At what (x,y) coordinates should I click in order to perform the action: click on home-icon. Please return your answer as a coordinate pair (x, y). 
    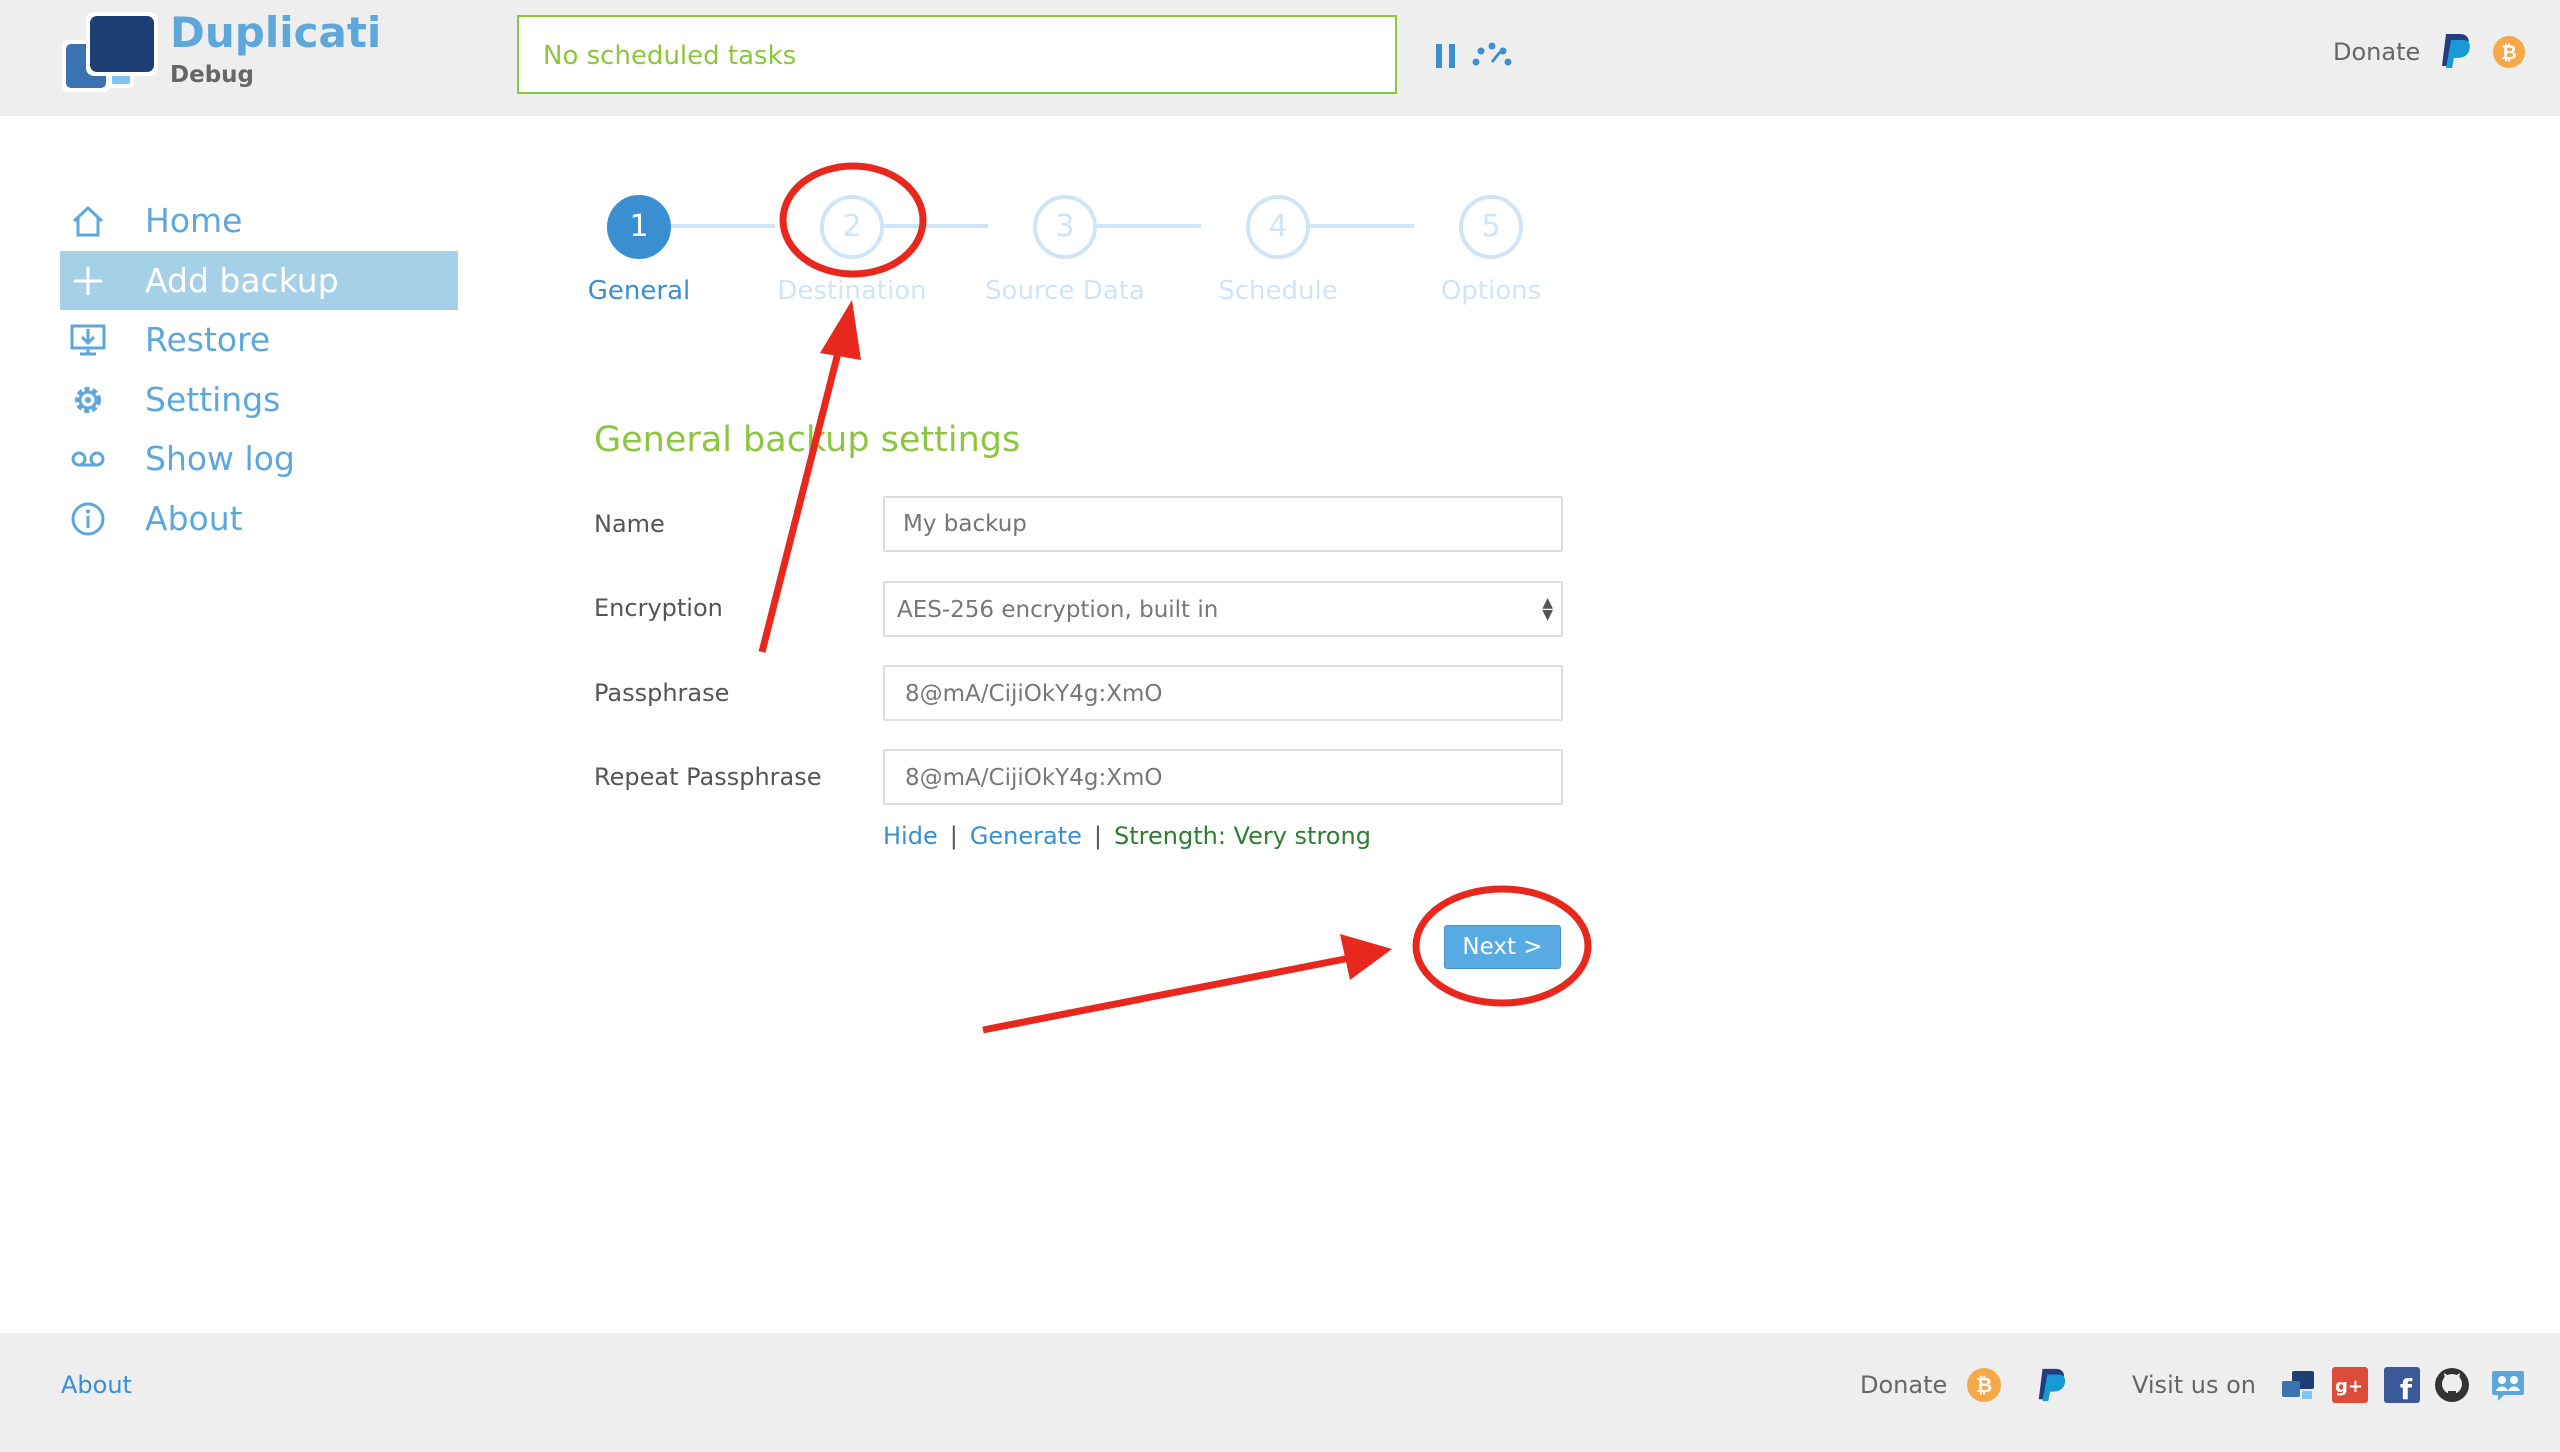
    Looking at the image, I should click on (88, 221).